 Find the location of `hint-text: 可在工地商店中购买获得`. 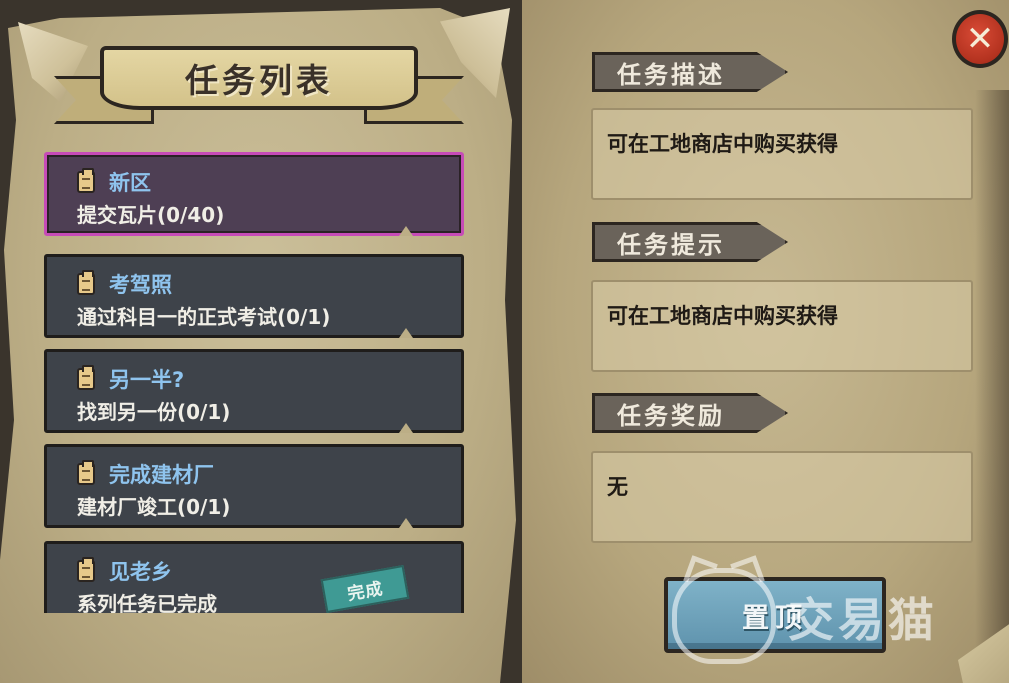

hint-text: 可在工地商店中购买获得 is located at coordinates (722, 316).